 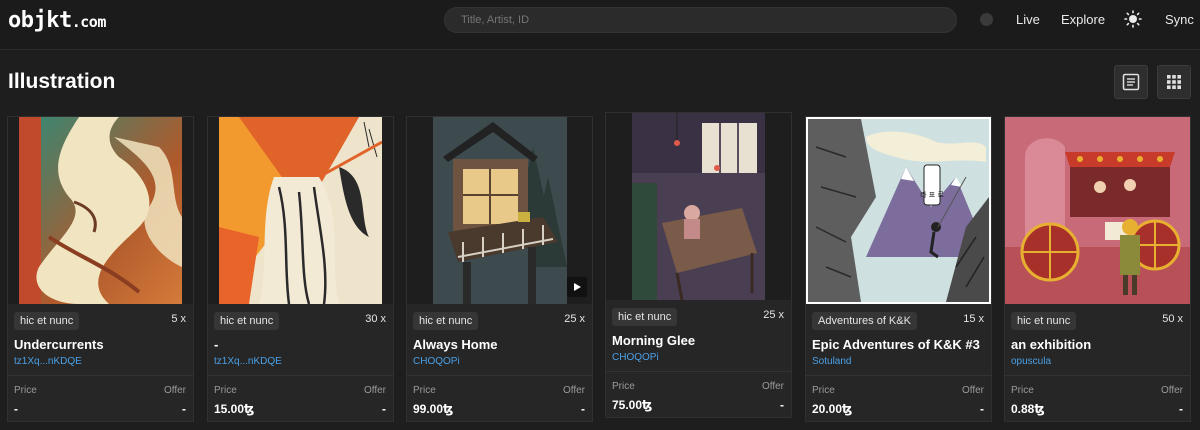 I want to click on artwork-thumbnail: 라 표 로, so click(x=898, y=210).